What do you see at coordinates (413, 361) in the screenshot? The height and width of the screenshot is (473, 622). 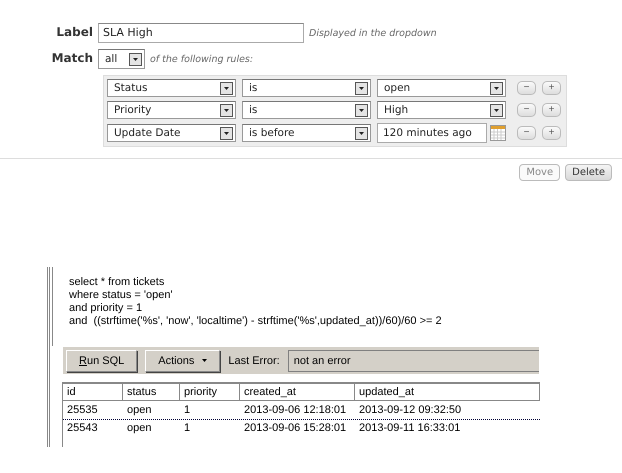 I see `last-error-field: not an error` at bounding box center [413, 361].